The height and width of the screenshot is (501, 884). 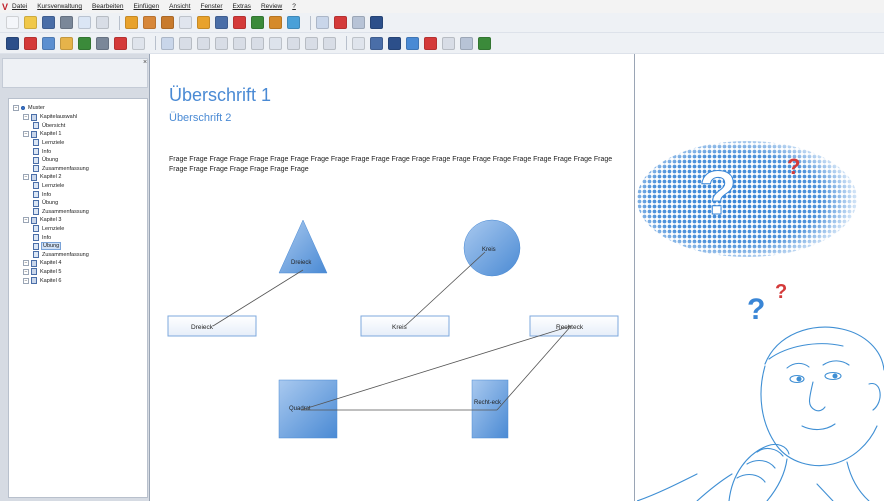 I want to click on redo-icon, so click(x=203, y=43).